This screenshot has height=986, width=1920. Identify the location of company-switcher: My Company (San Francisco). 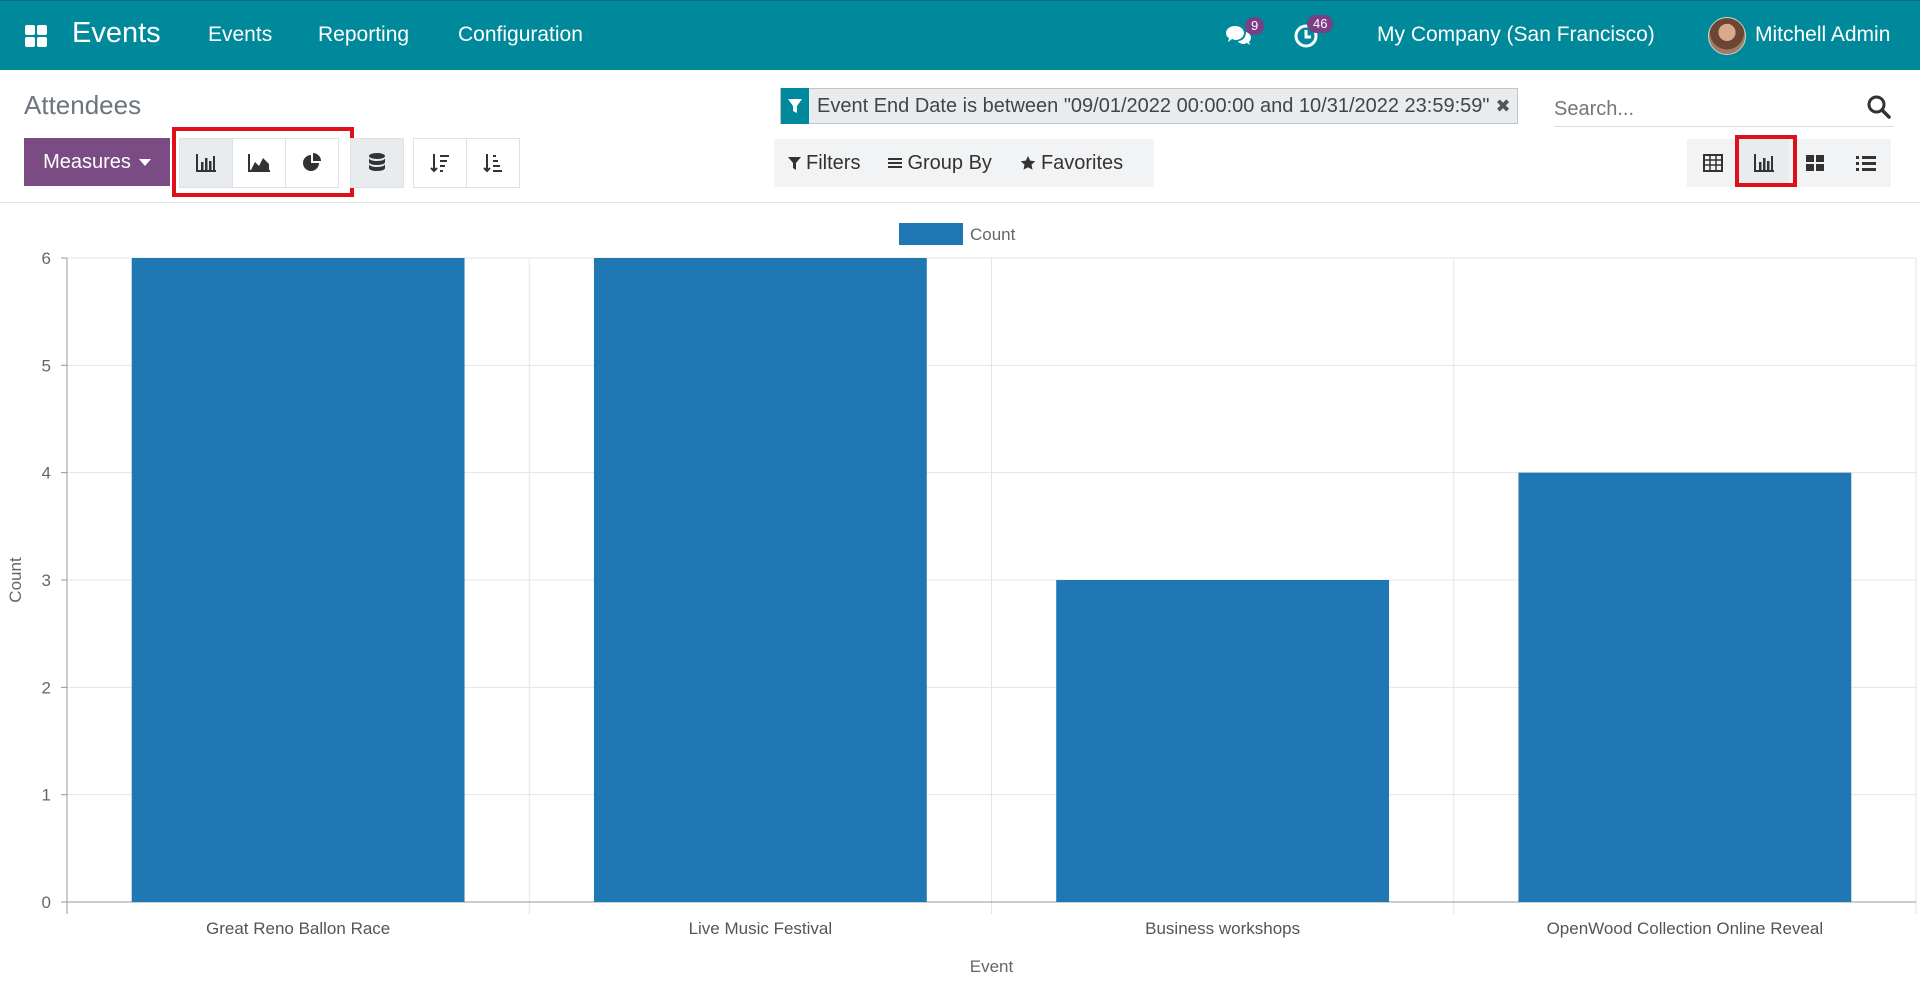
(1516, 35).